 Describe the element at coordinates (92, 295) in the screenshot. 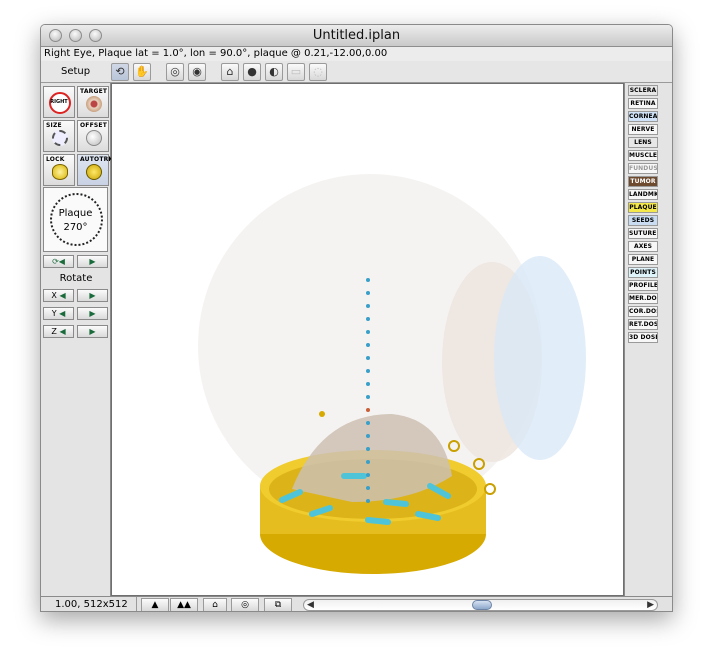

I see `rotate-x-plus-button: ▶` at that location.